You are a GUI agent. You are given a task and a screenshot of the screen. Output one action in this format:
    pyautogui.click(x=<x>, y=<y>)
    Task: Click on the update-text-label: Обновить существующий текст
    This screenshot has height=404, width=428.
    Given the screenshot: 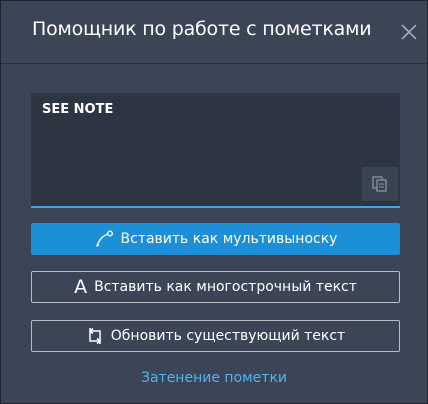 What is the action you would take?
    pyautogui.click(x=228, y=336)
    